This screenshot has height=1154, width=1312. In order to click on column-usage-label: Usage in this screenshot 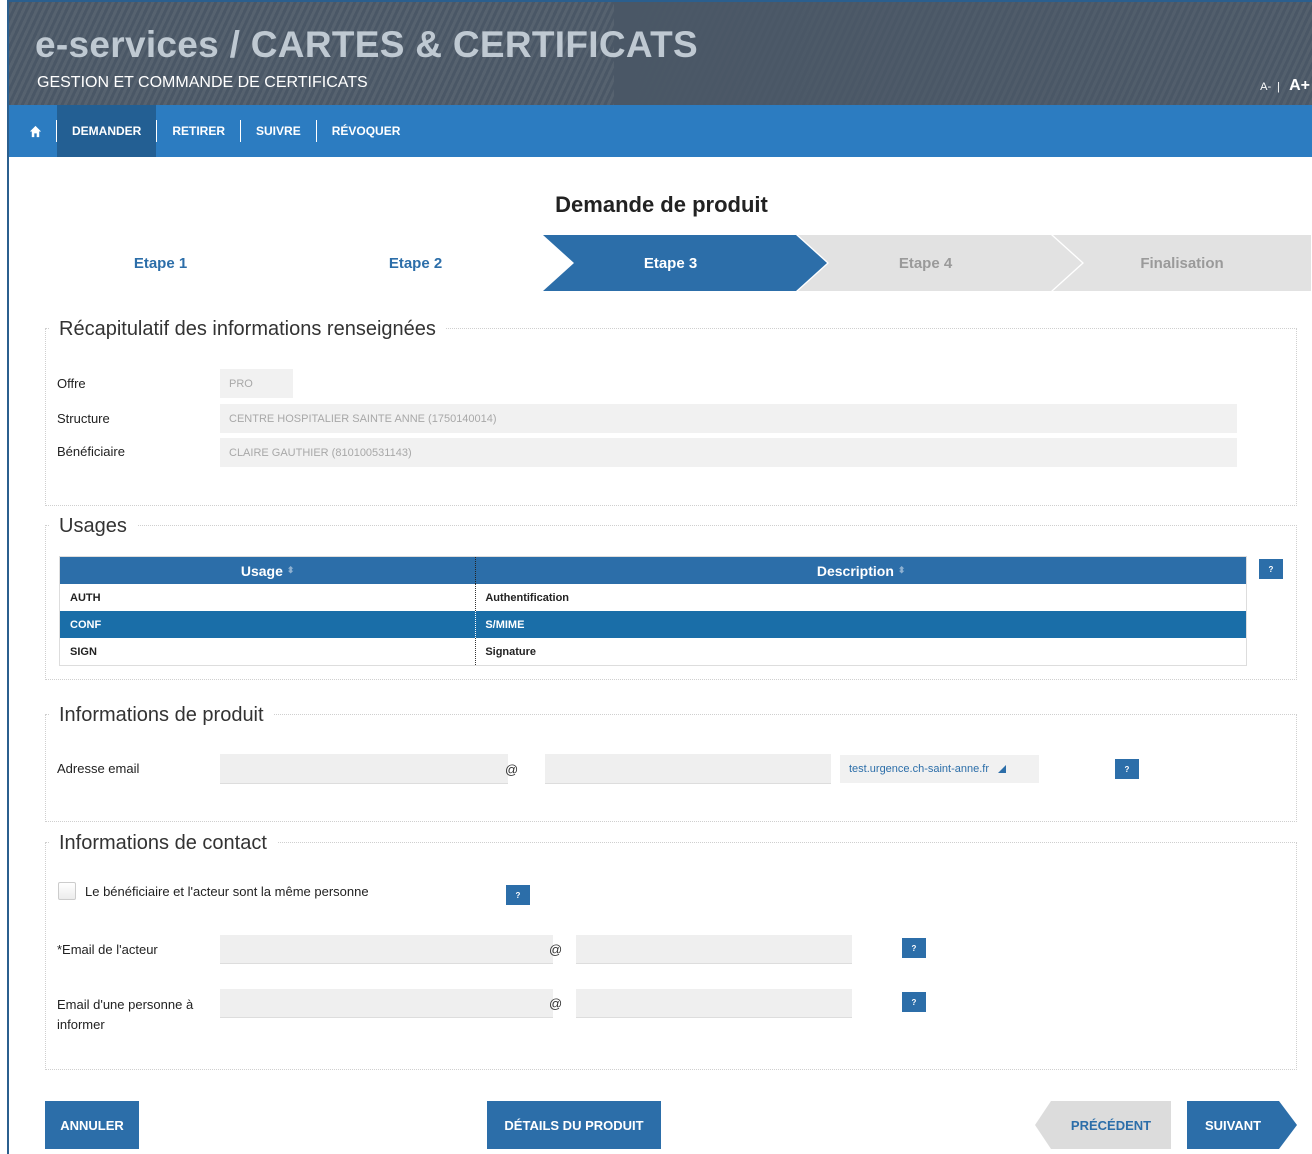, I will do `click(261, 570)`.